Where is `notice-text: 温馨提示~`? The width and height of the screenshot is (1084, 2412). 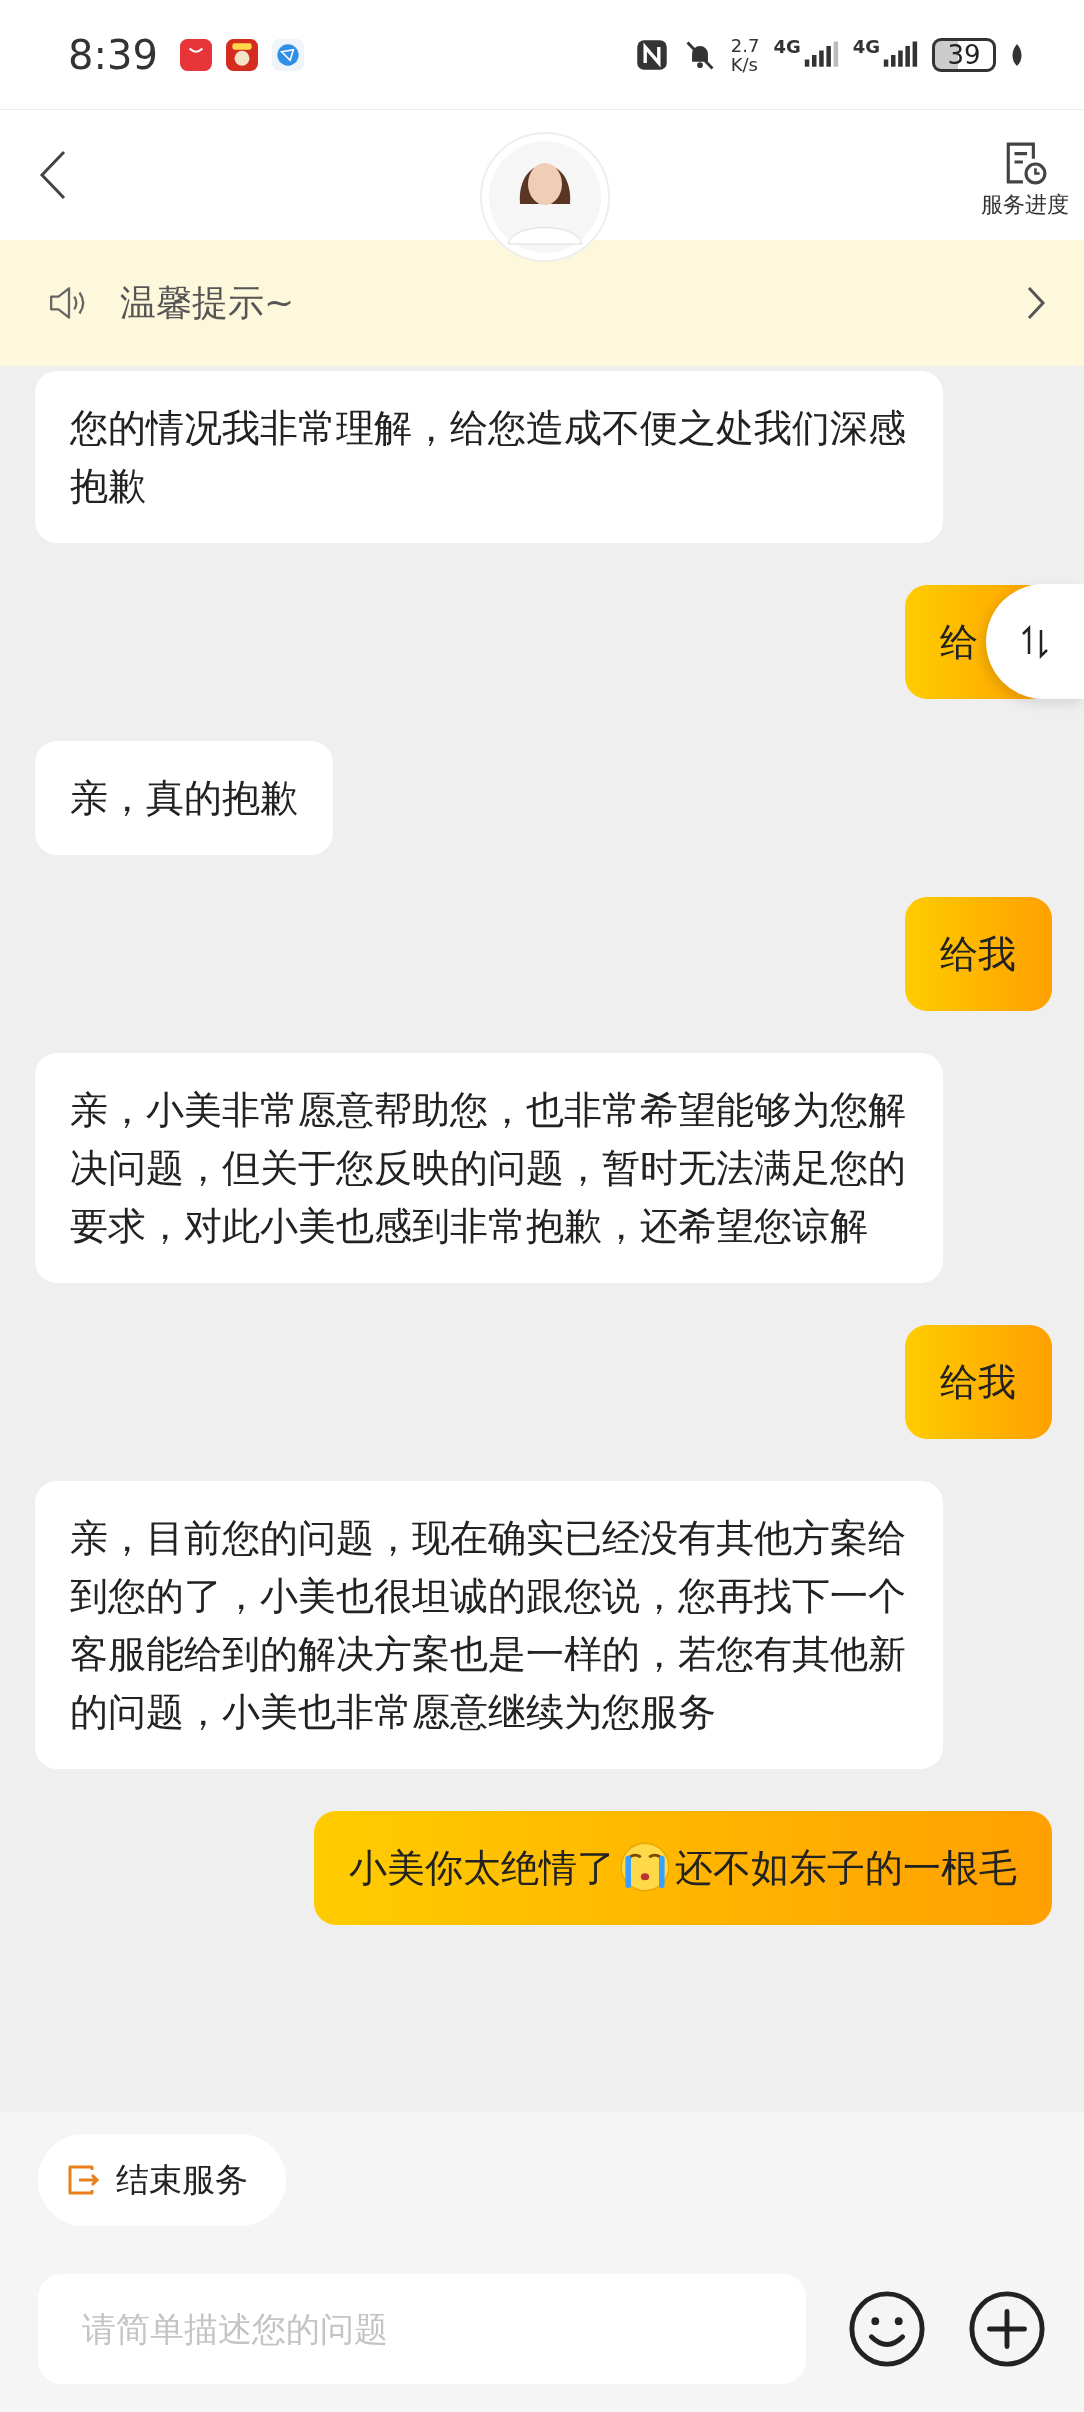
notice-text: 温馨提示~ is located at coordinates (208, 302).